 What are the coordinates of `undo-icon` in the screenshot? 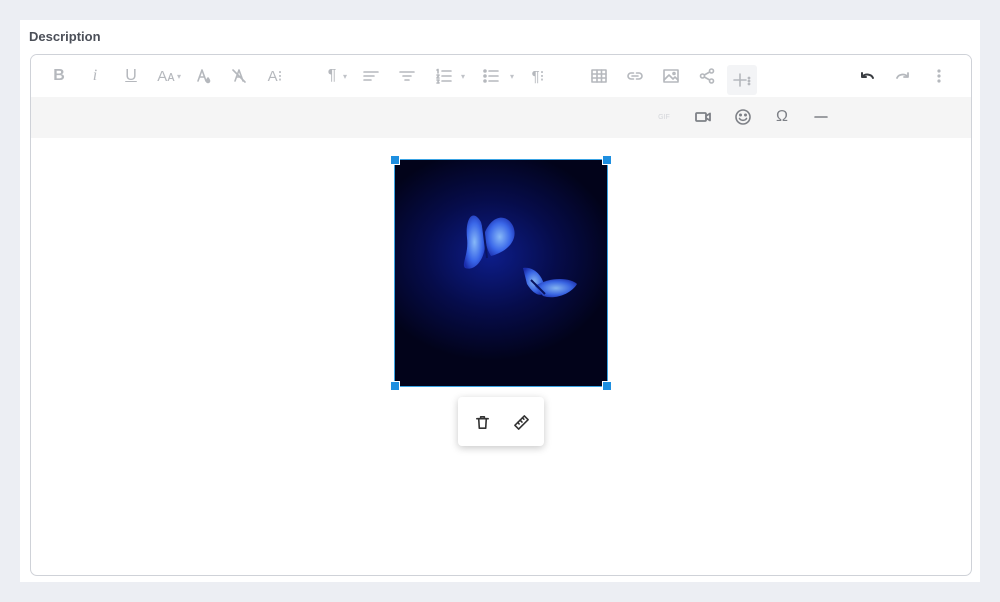 It's located at (867, 75).